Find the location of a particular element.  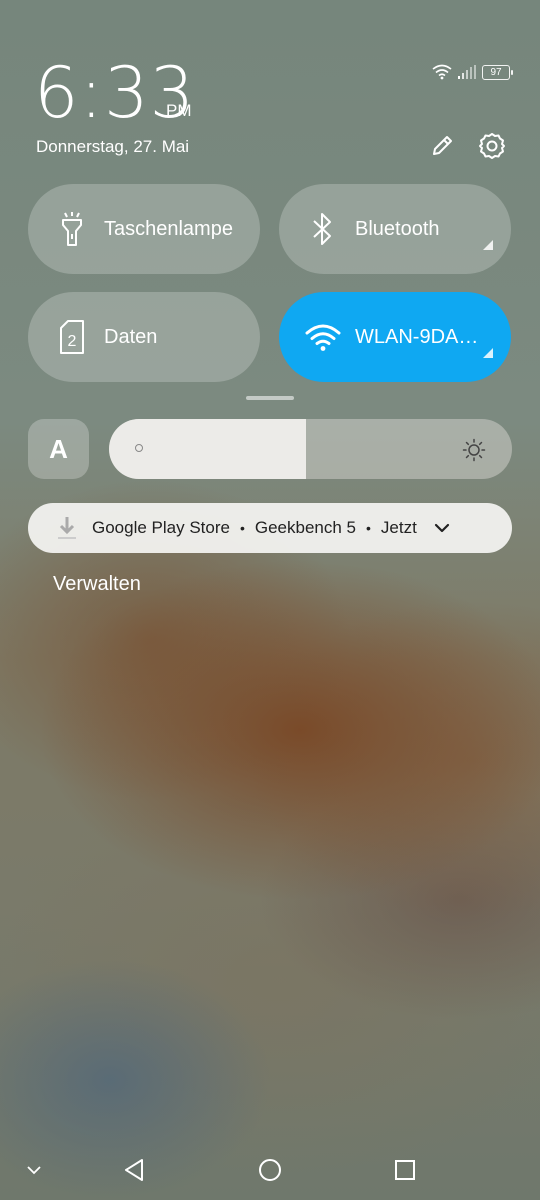

notification-title: Geekbench 5 is located at coordinates (305, 527).